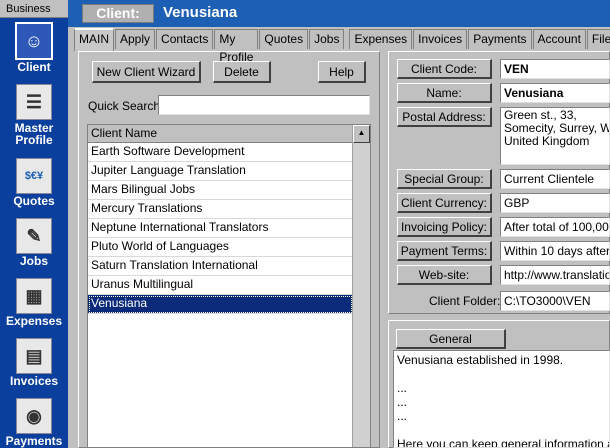 The width and height of the screenshot is (610, 448). Describe the element at coordinates (220, 304) in the screenshot. I see `list-item-selected: Venusiana` at that location.